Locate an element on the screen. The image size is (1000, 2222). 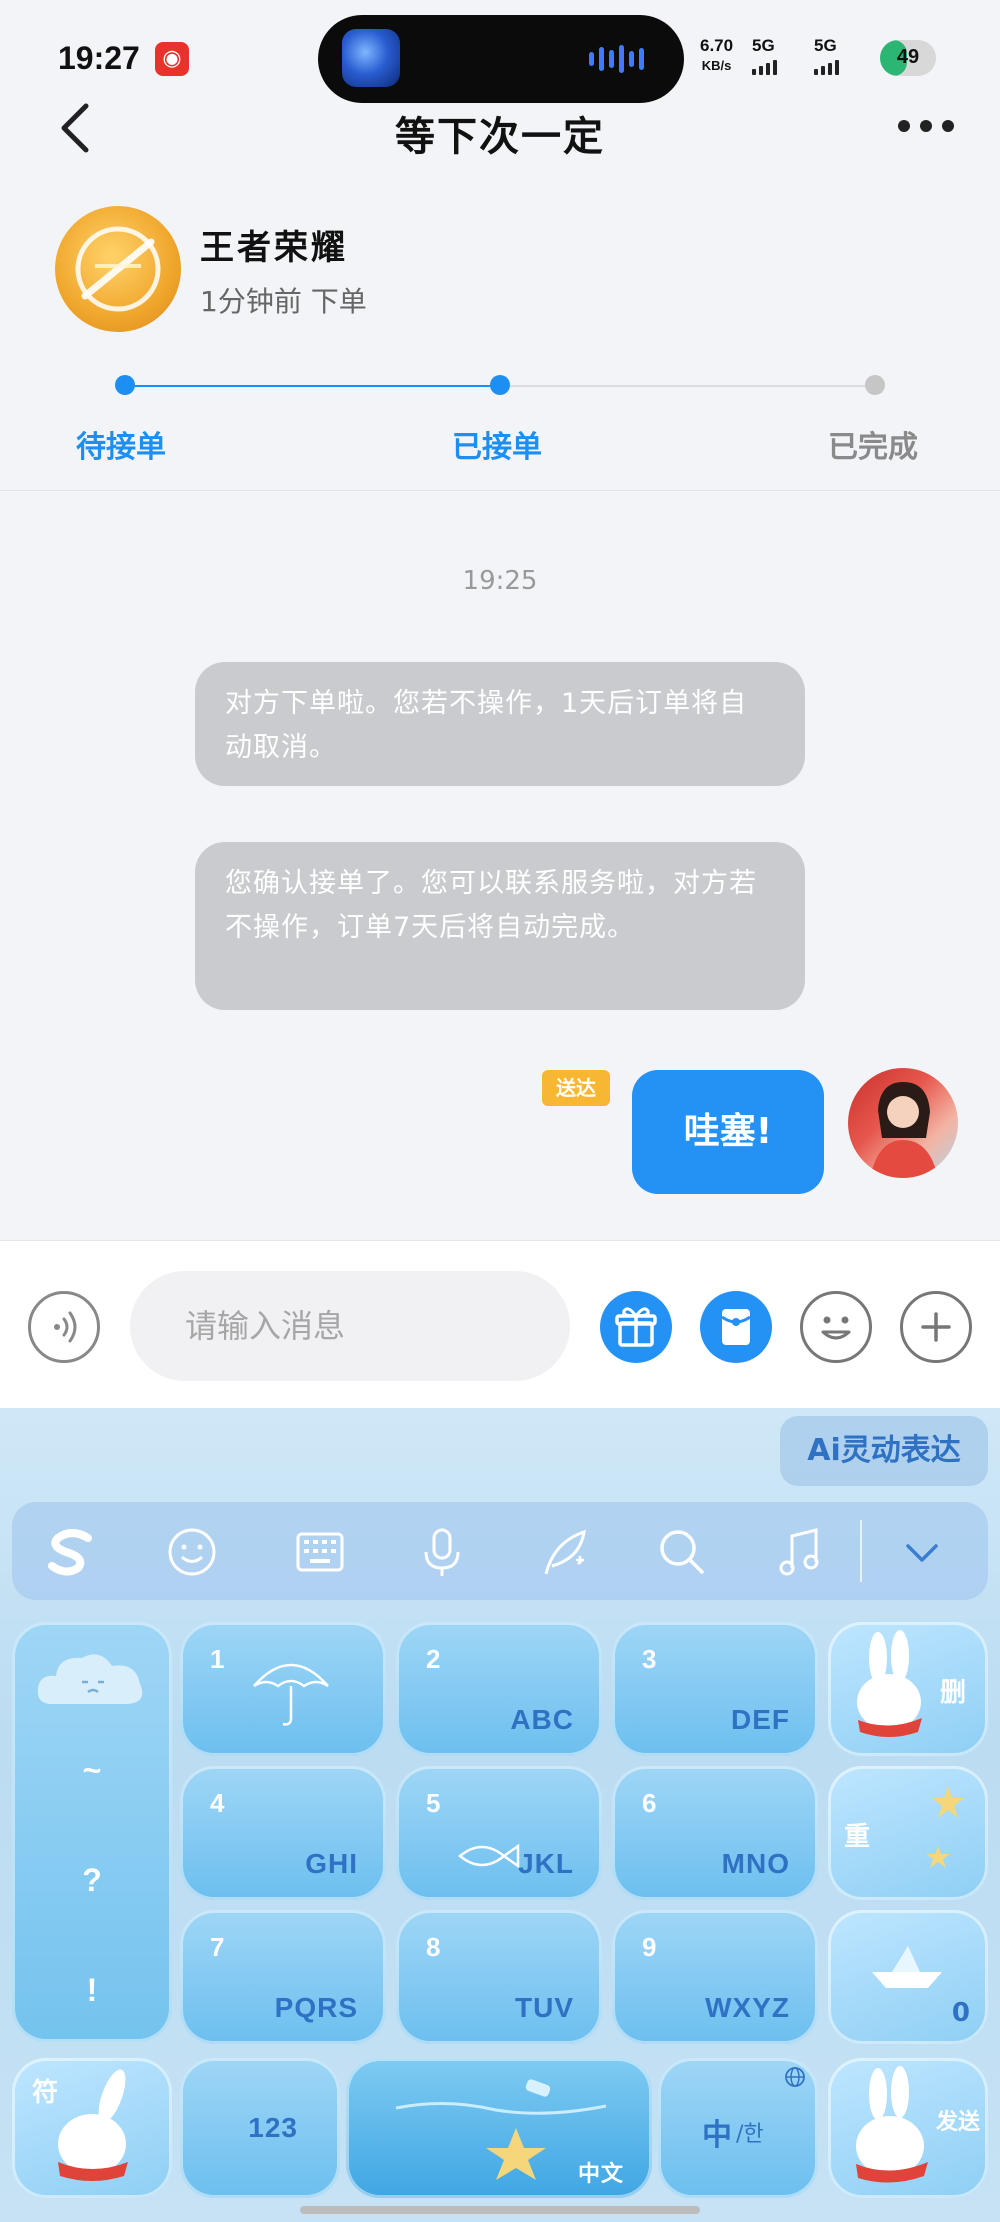
key-number: 6 is located at coordinates (649, 1803).